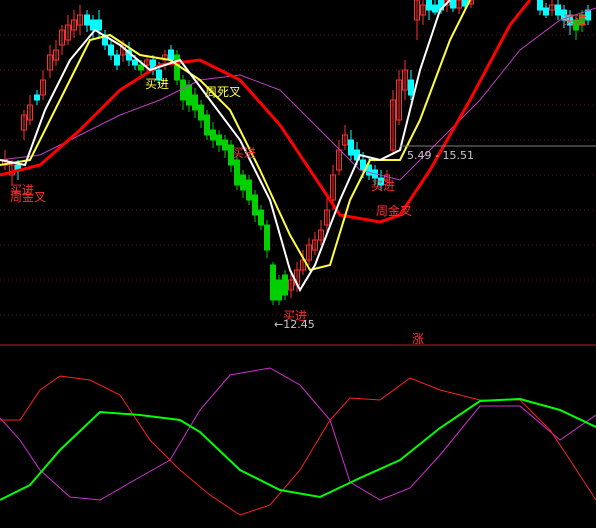  Describe the element at coordinates (294, 324) in the screenshot. I see `low-price-marker: ←12.45` at that location.